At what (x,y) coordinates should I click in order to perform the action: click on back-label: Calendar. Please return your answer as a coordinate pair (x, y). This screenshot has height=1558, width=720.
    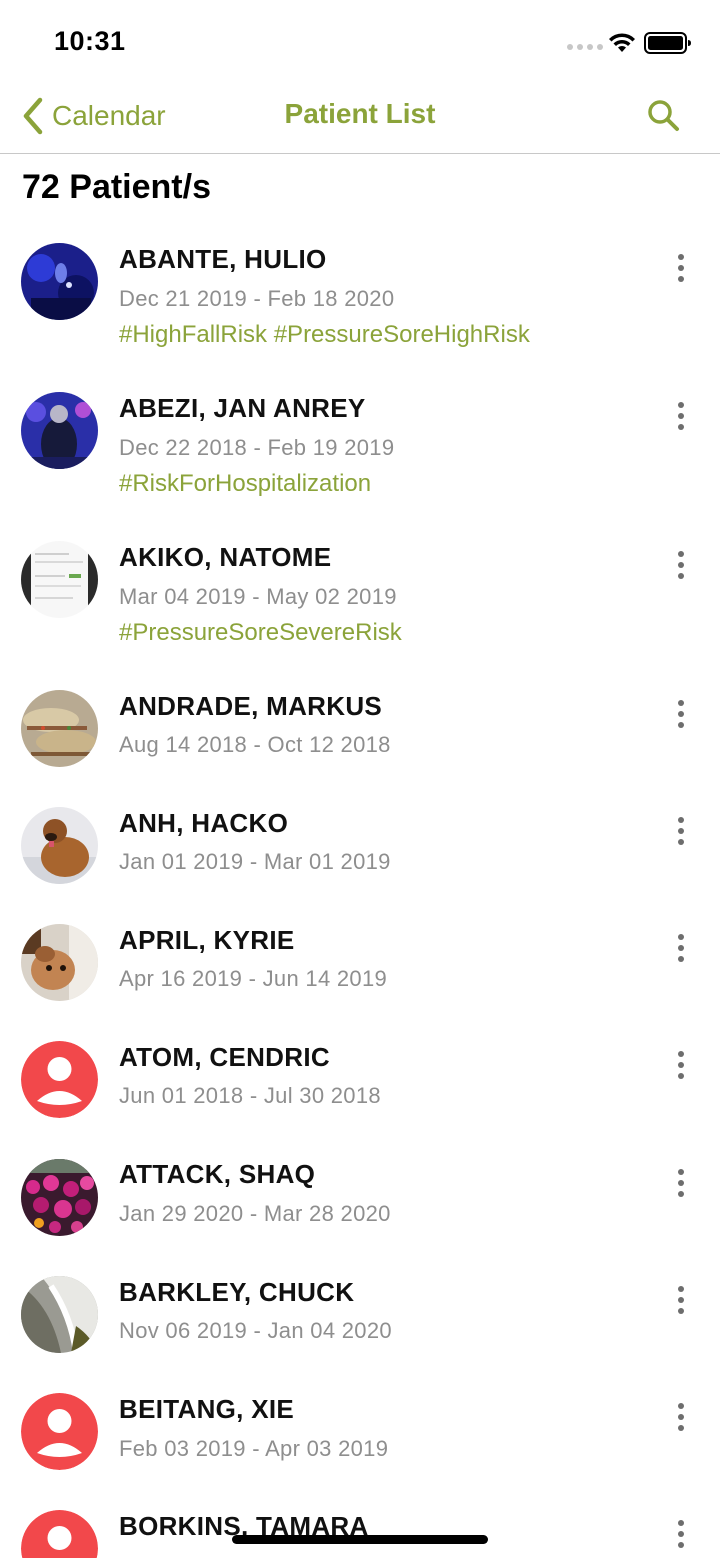
    Looking at the image, I should click on (109, 115).